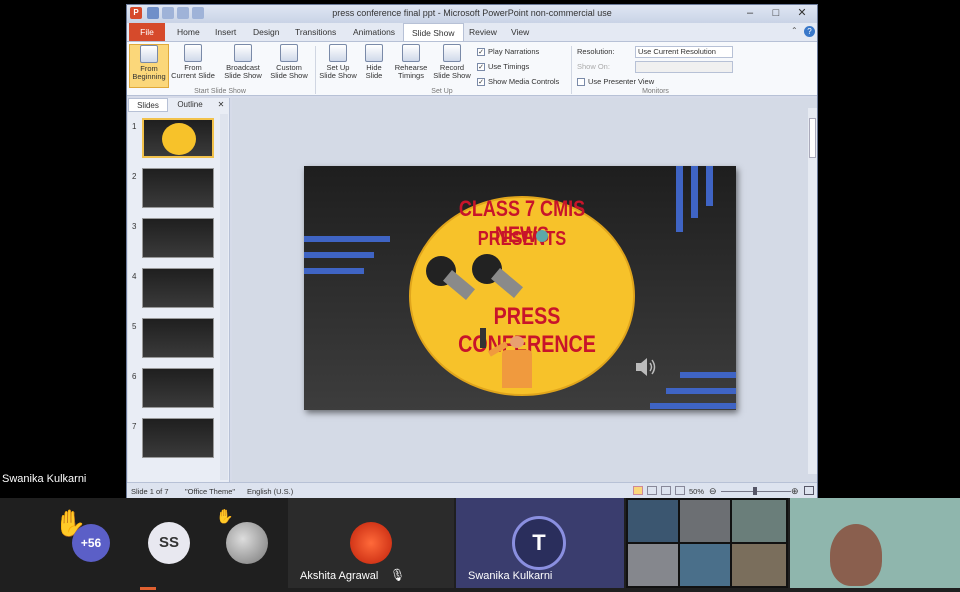 The width and height of the screenshot is (960, 592). What do you see at coordinates (149, 72) in the screenshot?
I see `from-beginning-label: From Beginning` at bounding box center [149, 72].